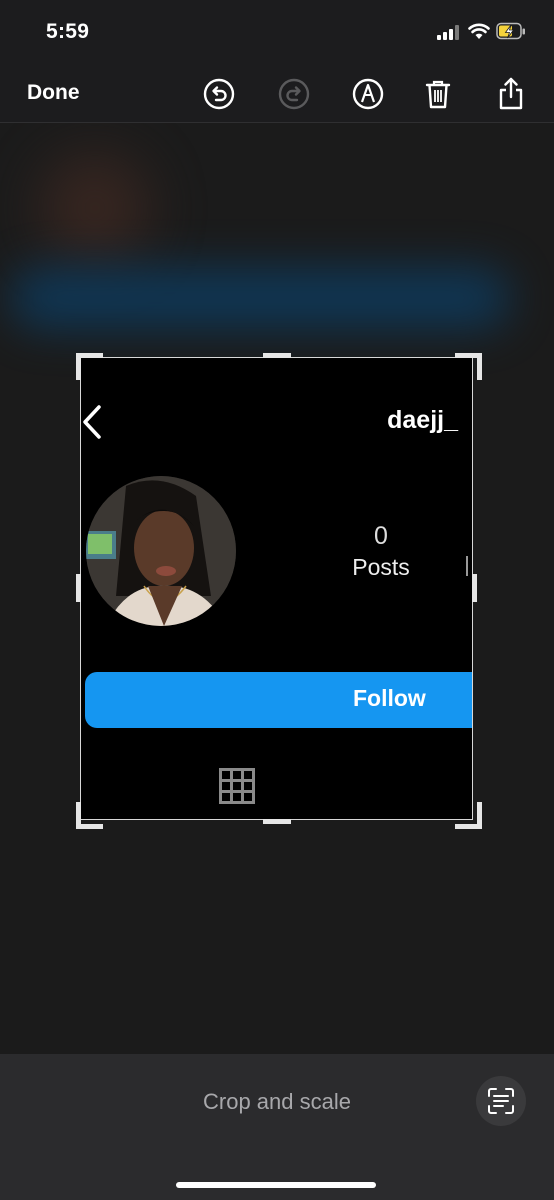  Describe the element at coordinates (294, 94) in the screenshot. I see `redo-icon` at that location.